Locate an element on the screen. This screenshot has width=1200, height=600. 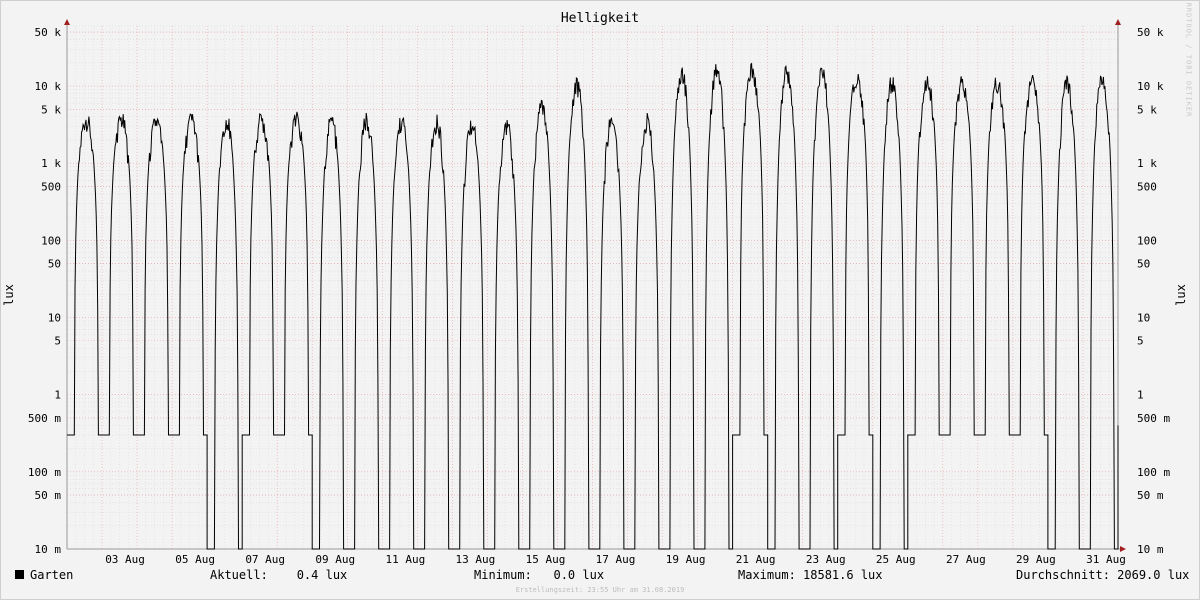
y-tick-label-right: 1 k is located at coordinates (1147, 163).